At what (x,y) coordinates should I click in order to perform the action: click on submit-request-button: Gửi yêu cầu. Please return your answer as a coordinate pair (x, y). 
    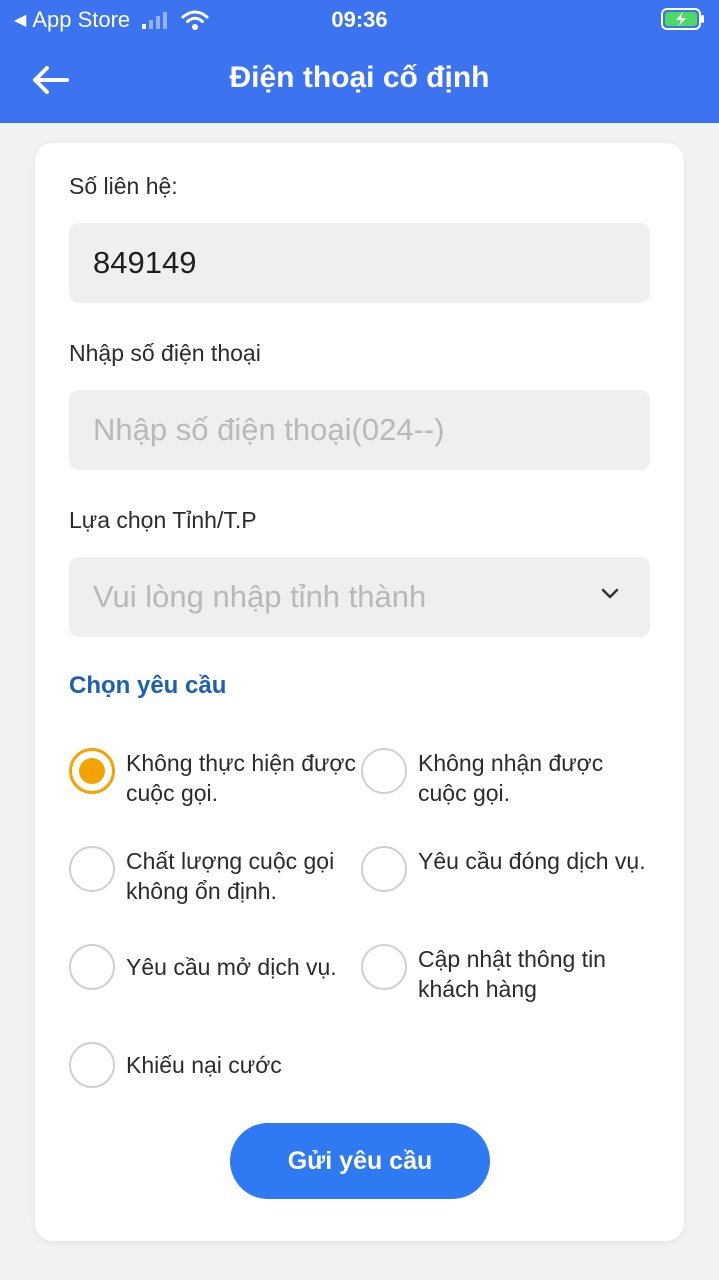
    Looking at the image, I should click on (360, 1161).